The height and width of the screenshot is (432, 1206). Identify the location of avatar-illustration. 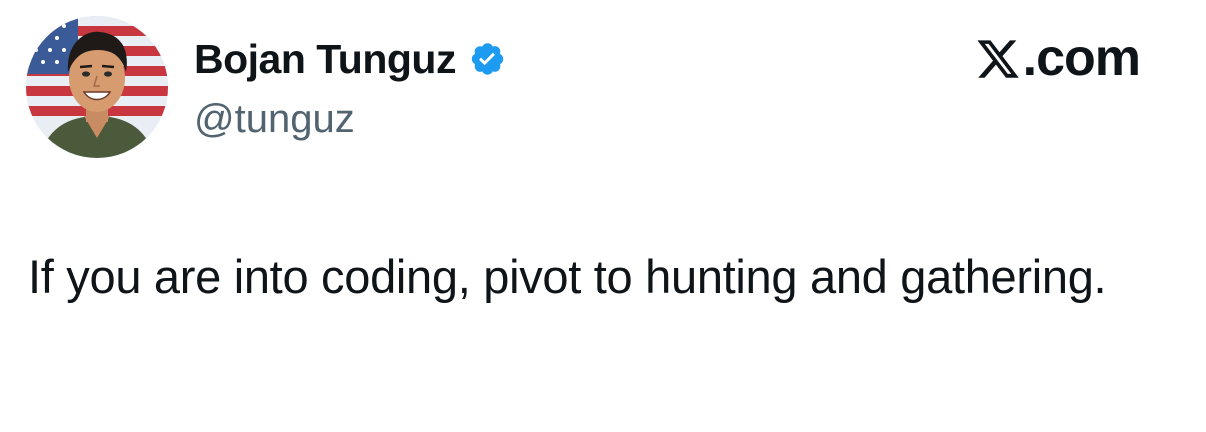
(97, 87).